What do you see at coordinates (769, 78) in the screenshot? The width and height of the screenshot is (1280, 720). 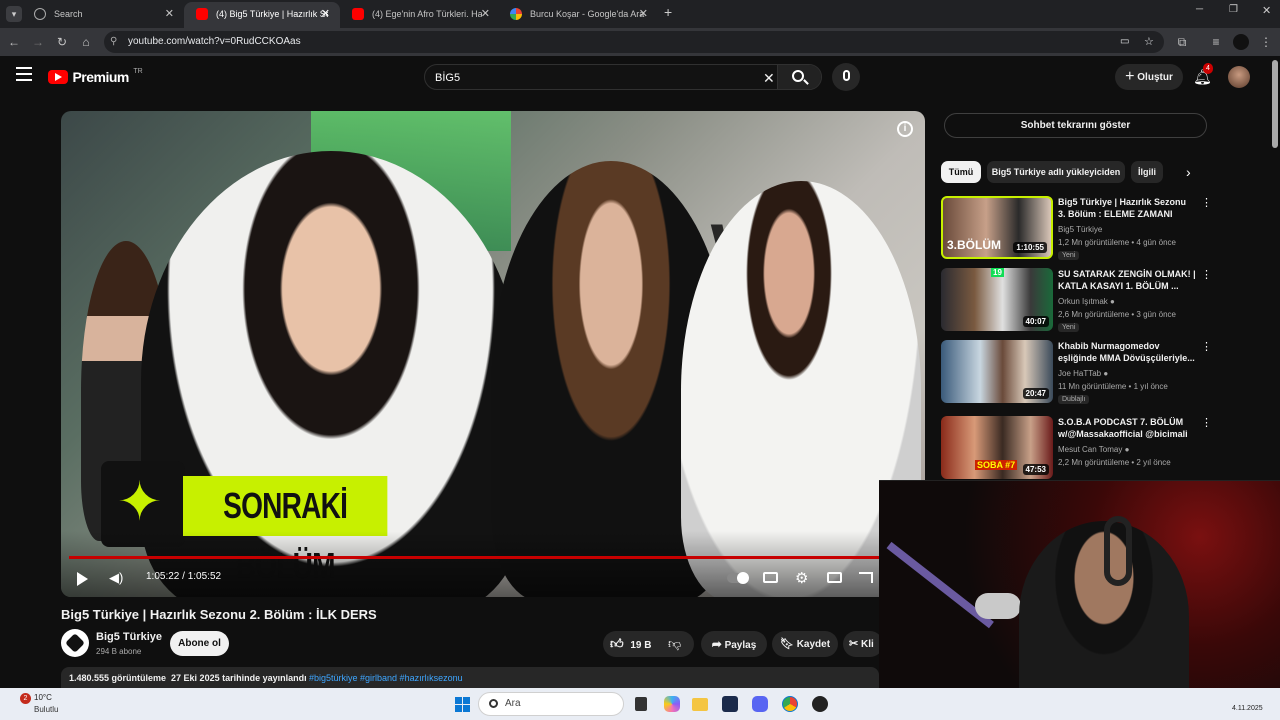 I see `clear-search-icon: ✕` at bounding box center [769, 78].